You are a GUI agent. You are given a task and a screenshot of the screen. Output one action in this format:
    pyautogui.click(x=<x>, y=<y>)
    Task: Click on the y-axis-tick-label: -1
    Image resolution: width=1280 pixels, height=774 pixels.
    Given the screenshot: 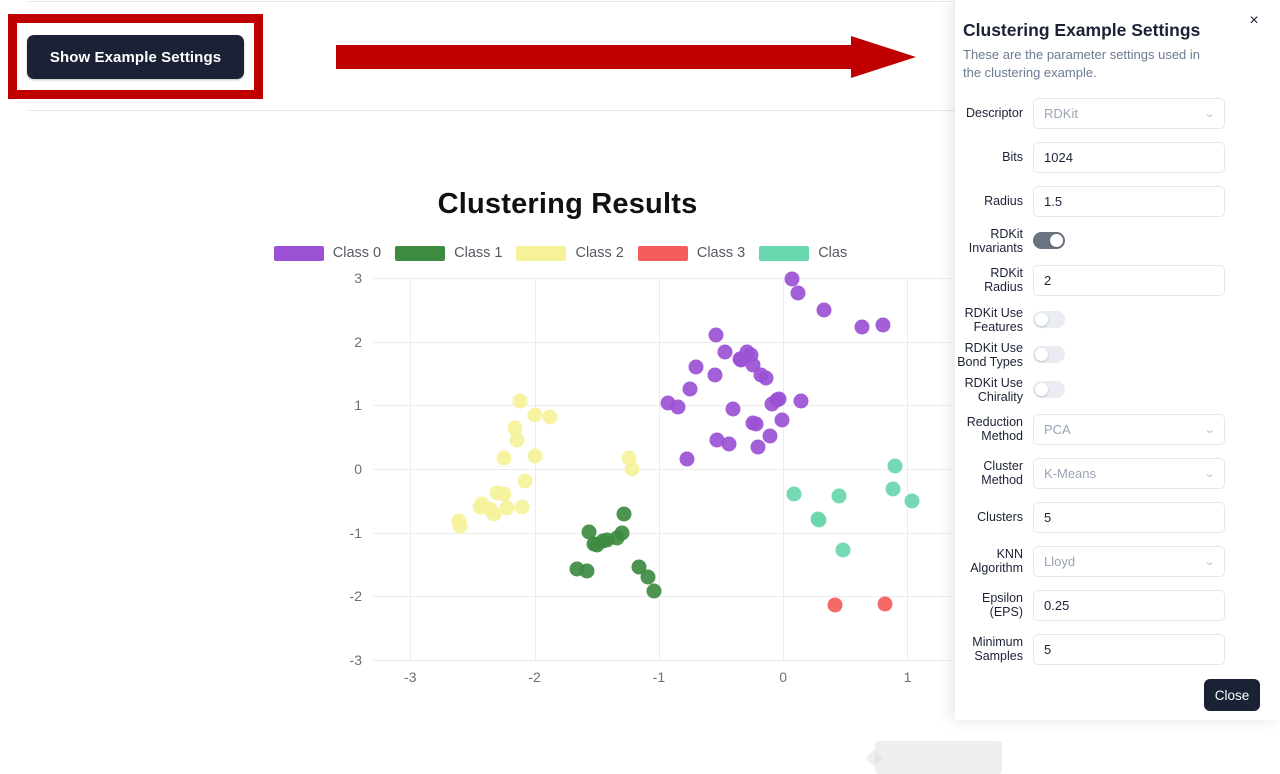 What is the action you would take?
    pyautogui.click(x=355, y=532)
    